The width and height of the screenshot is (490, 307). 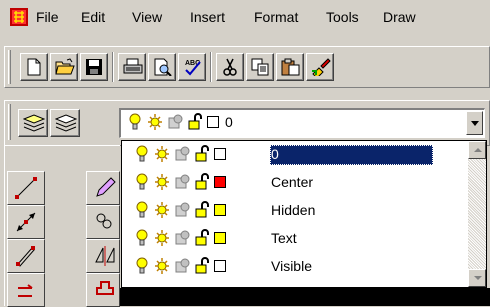 I want to click on match-properties-button, so click(x=320, y=67).